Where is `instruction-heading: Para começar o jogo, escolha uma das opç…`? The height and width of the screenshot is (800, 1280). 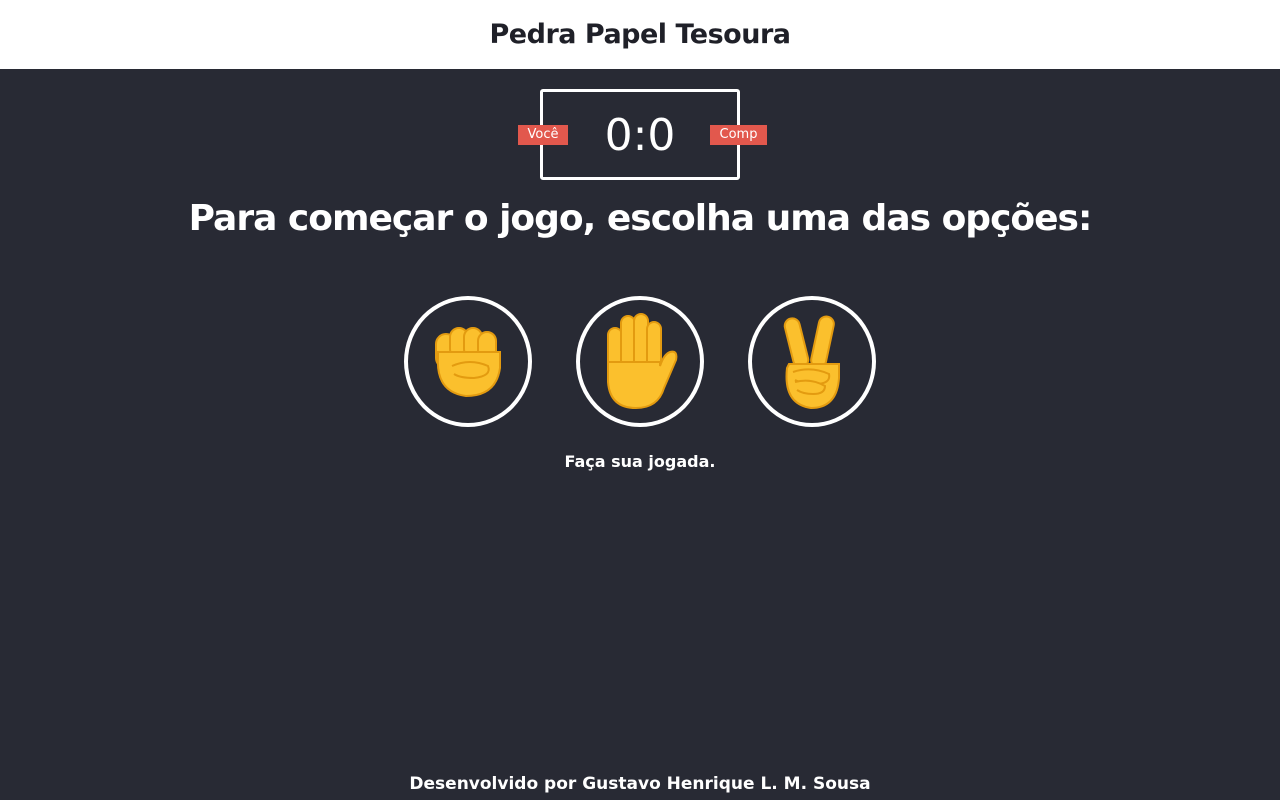
instruction-heading: Para começar o jogo, escolha uma das opç… is located at coordinates (640, 218).